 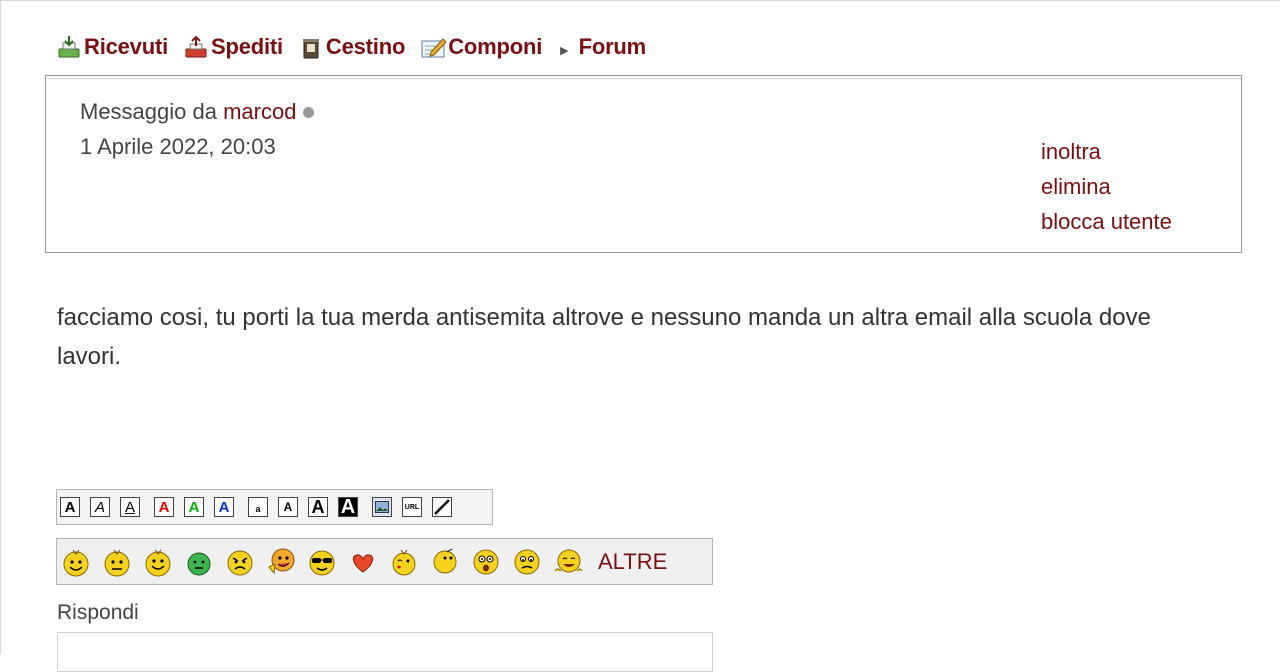 I want to click on nav-componi: Componi, so click(x=481, y=47).